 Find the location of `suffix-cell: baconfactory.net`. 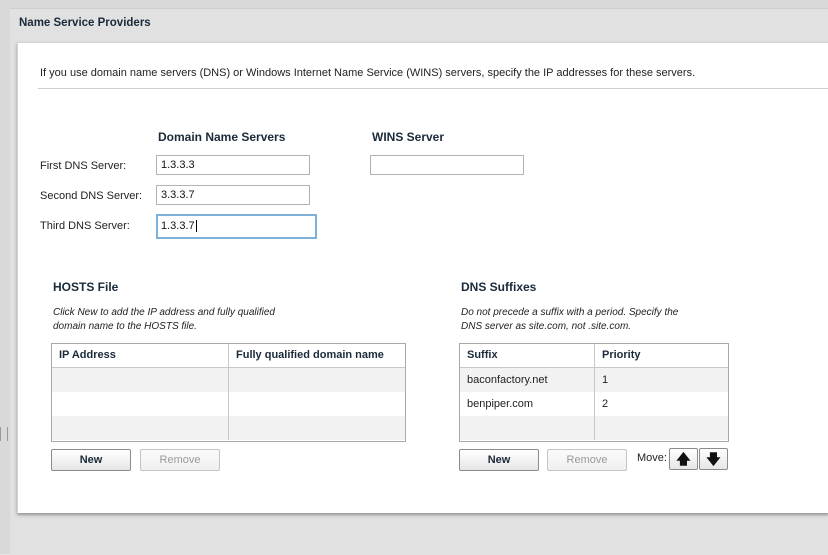

suffix-cell: baconfactory.net is located at coordinates (527, 380).